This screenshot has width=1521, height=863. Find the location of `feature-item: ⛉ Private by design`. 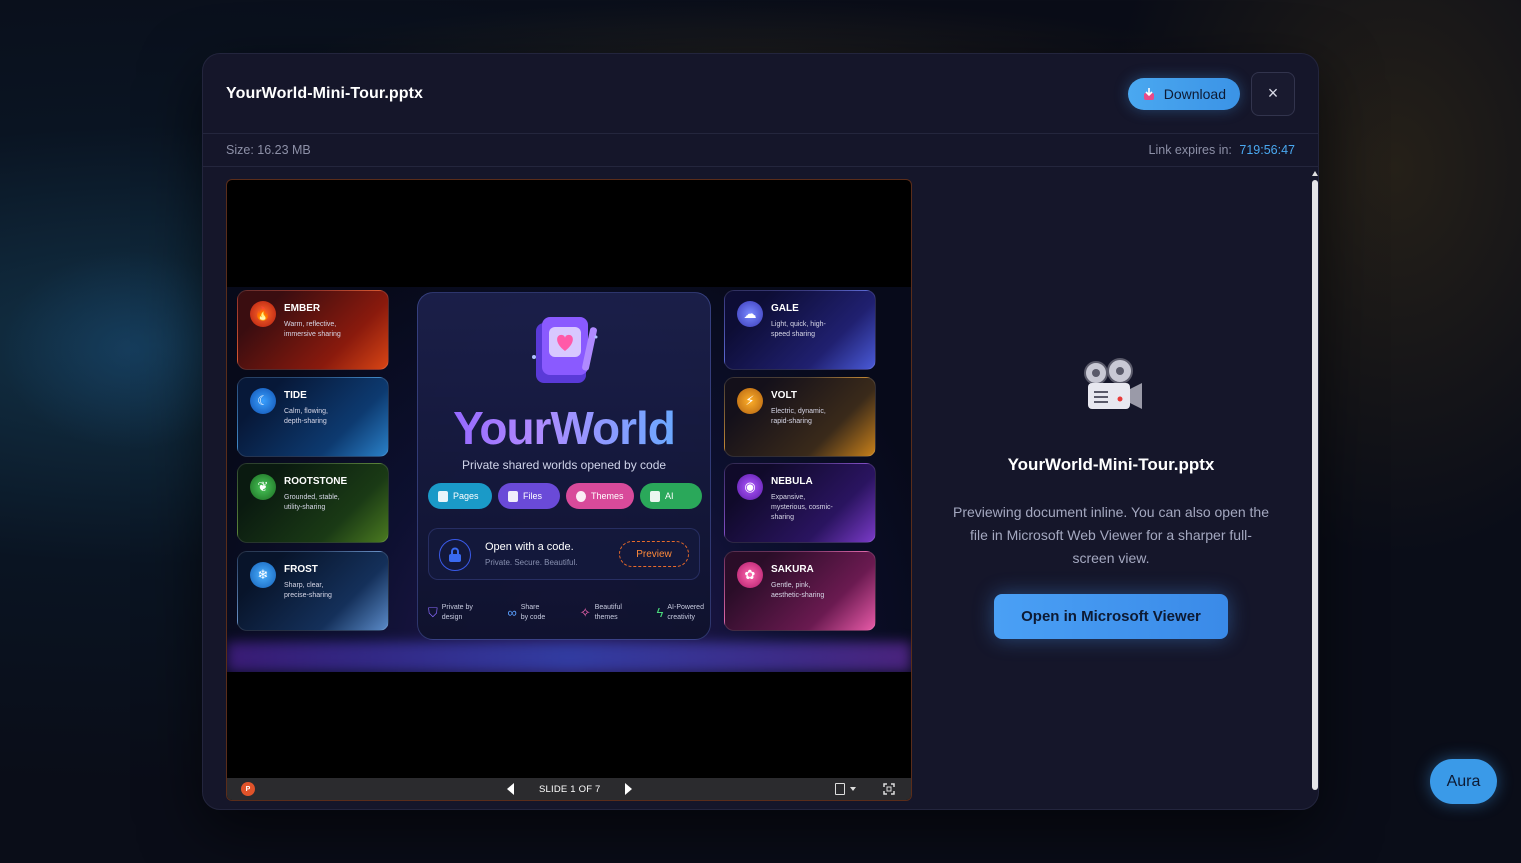

feature-item: ⛉ Private by design is located at coordinates (450, 613).